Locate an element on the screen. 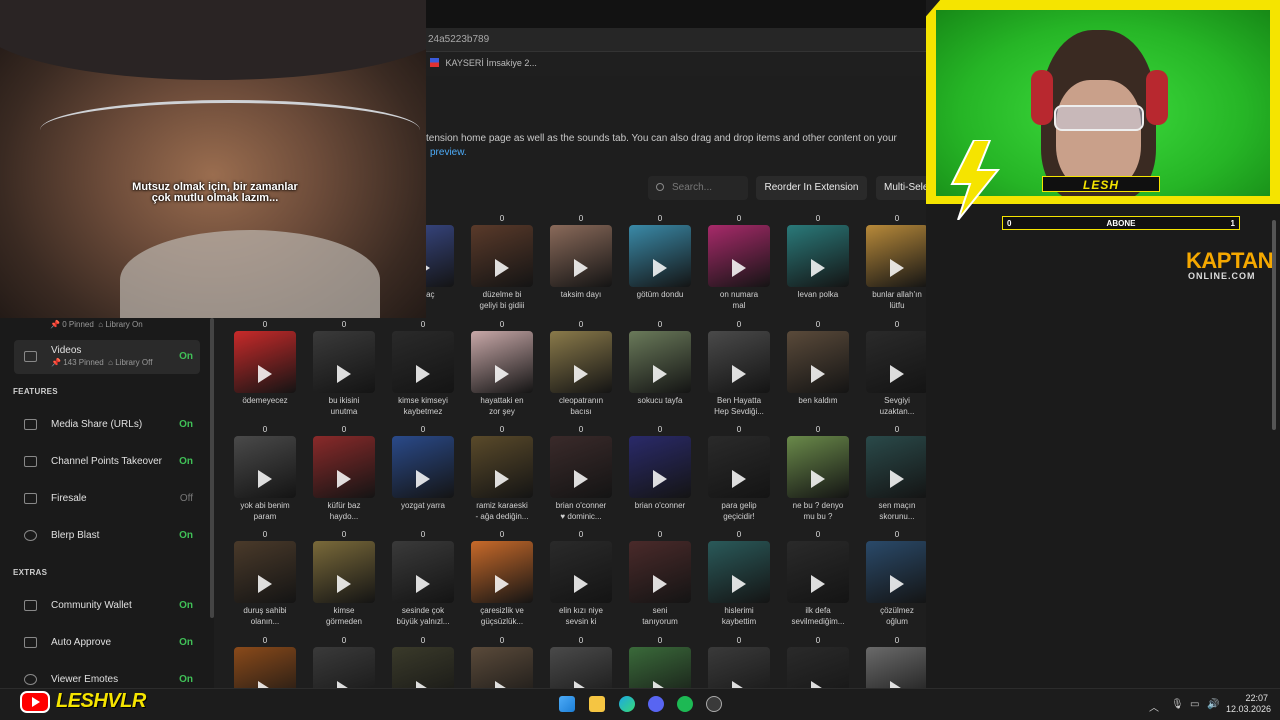 This screenshot has height=720, width=1280. video-tile: 0 ne bu ? denyo mu bu ? is located at coordinates (820, 475).